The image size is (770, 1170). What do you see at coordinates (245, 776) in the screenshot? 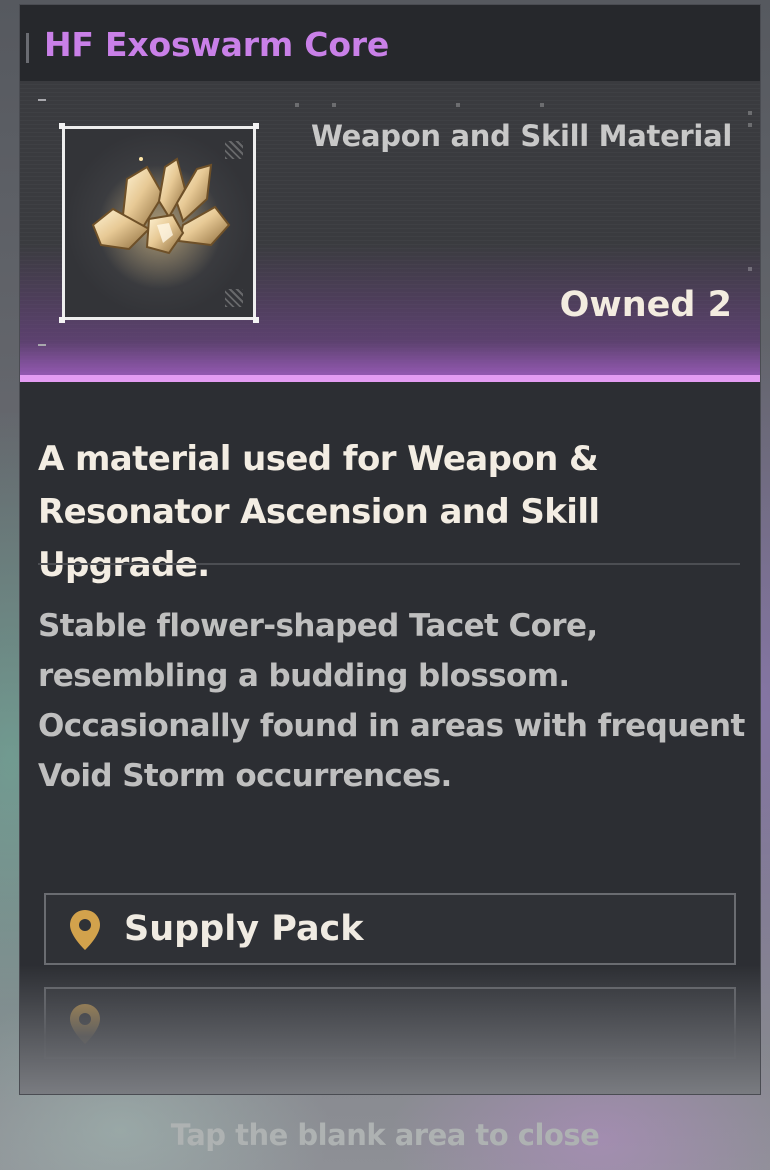
I see `description-line: Void Storm occurrences.` at bounding box center [245, 776].